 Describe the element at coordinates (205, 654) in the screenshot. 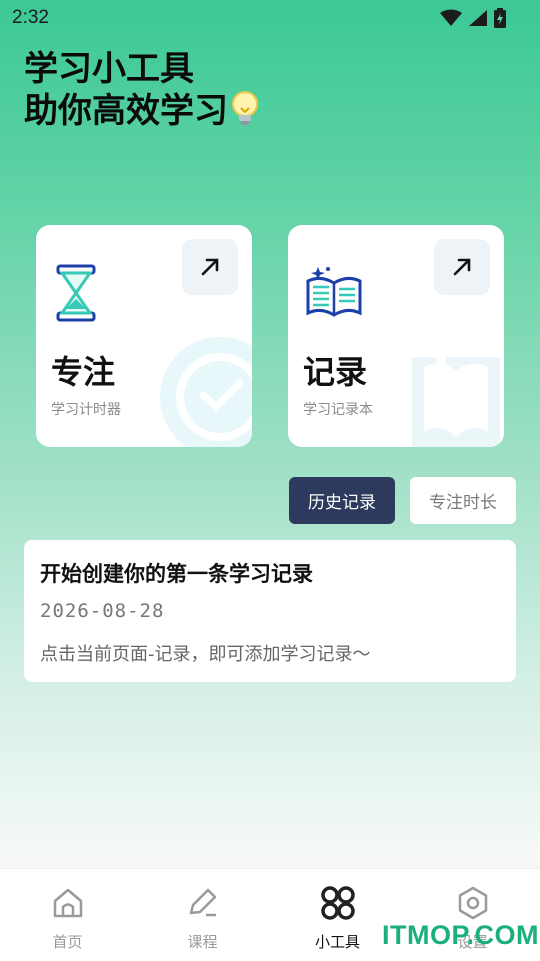

I see `record-item-hint: 点击当前页面-记录，即可添加学习记录～` at that location.